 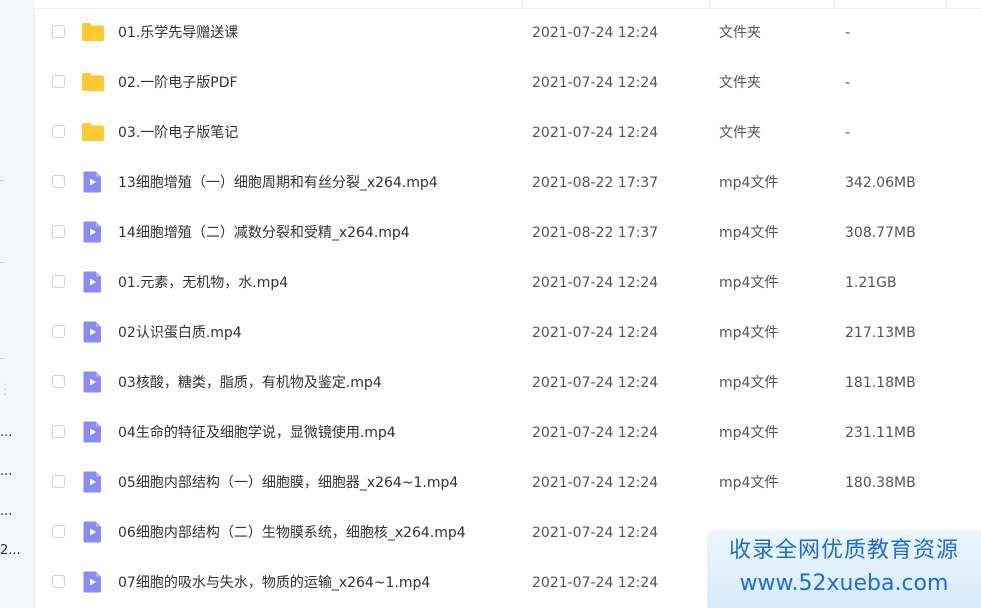 I want to click on file-row: 02认识蛋白质.mp4 2021-07-24 12:24 mp4文件 217.13MB, so click(x=507, y=333).